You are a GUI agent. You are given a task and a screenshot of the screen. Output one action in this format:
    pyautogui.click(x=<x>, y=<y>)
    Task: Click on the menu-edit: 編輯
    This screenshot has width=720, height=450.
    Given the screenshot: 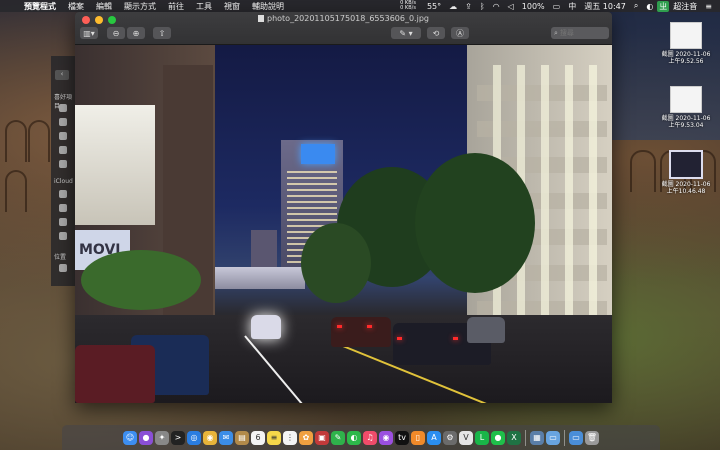 What is the action you would take?
    pyautogui.click(x=104, y=6)
    